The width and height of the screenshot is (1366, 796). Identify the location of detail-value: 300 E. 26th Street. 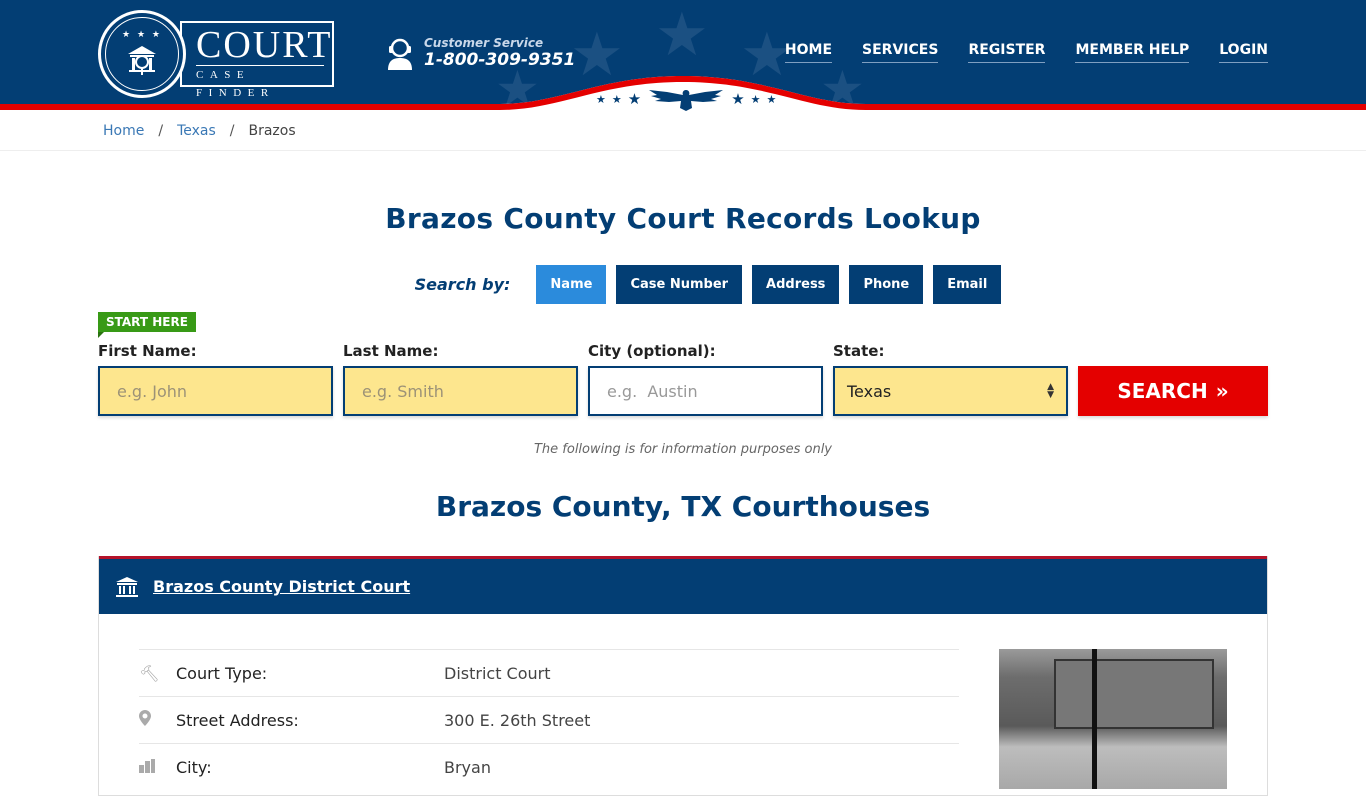
(517, 720).